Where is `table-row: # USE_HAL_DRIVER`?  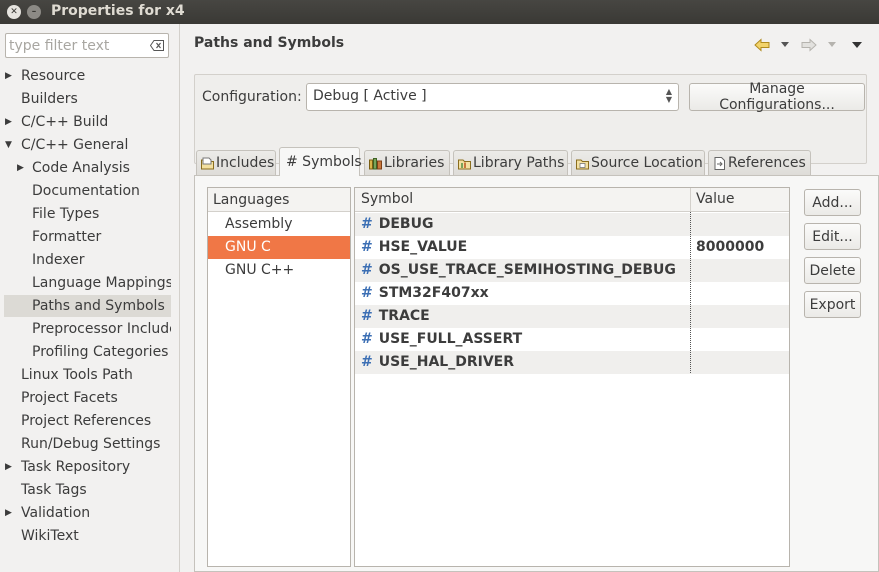
table-row: # USE_HAL_DRIVER is located at coordinates (572, 362).